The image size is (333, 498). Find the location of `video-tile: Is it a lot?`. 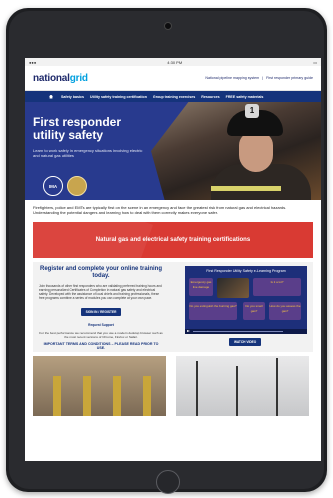

video-tile: Is it a lot? is located at coordinates (277, 287).